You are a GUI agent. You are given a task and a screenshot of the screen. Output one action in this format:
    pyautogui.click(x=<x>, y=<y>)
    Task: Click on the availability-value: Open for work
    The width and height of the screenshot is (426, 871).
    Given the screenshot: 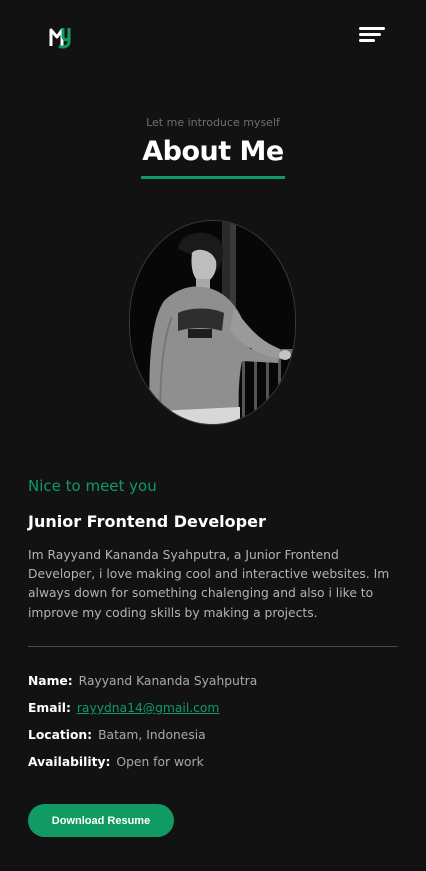 What is the action you would take?
    pyautogui.click(x=160, y=762)
    